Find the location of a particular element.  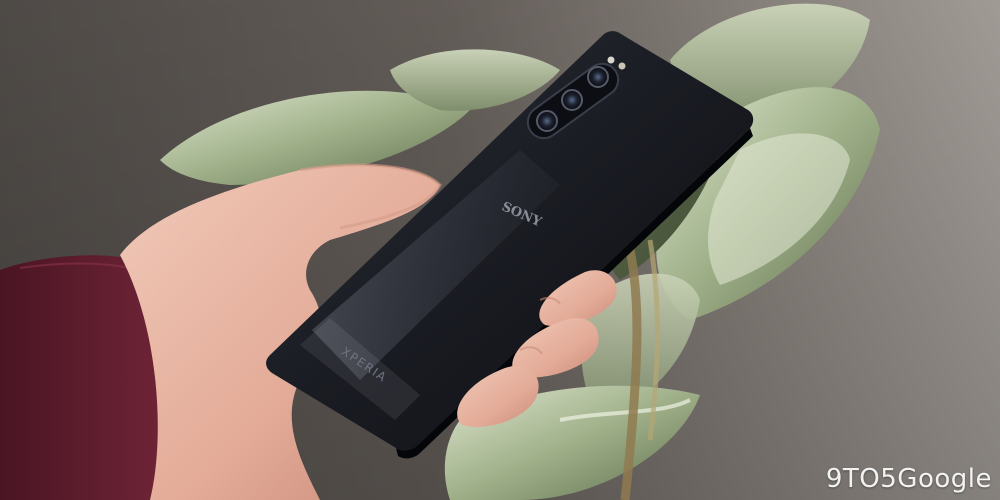

watermark-logo: 9TO5Google is located at coordinates (908, 479).